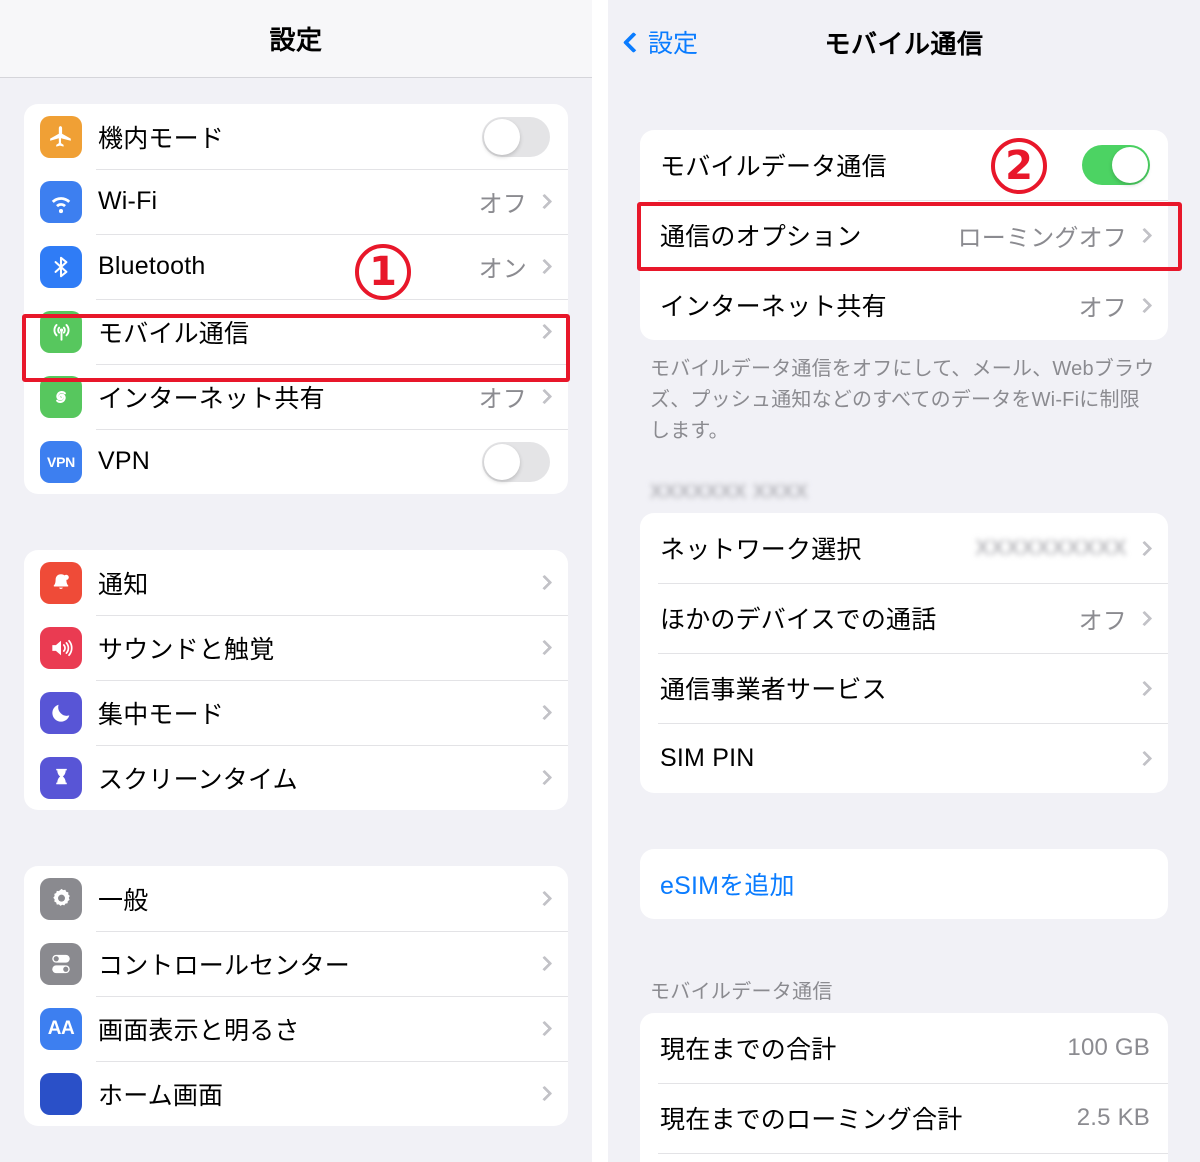  Describe the element at coordinates (904, 43) in the screenshot. I see `page-title: モバイル通信` at that location.